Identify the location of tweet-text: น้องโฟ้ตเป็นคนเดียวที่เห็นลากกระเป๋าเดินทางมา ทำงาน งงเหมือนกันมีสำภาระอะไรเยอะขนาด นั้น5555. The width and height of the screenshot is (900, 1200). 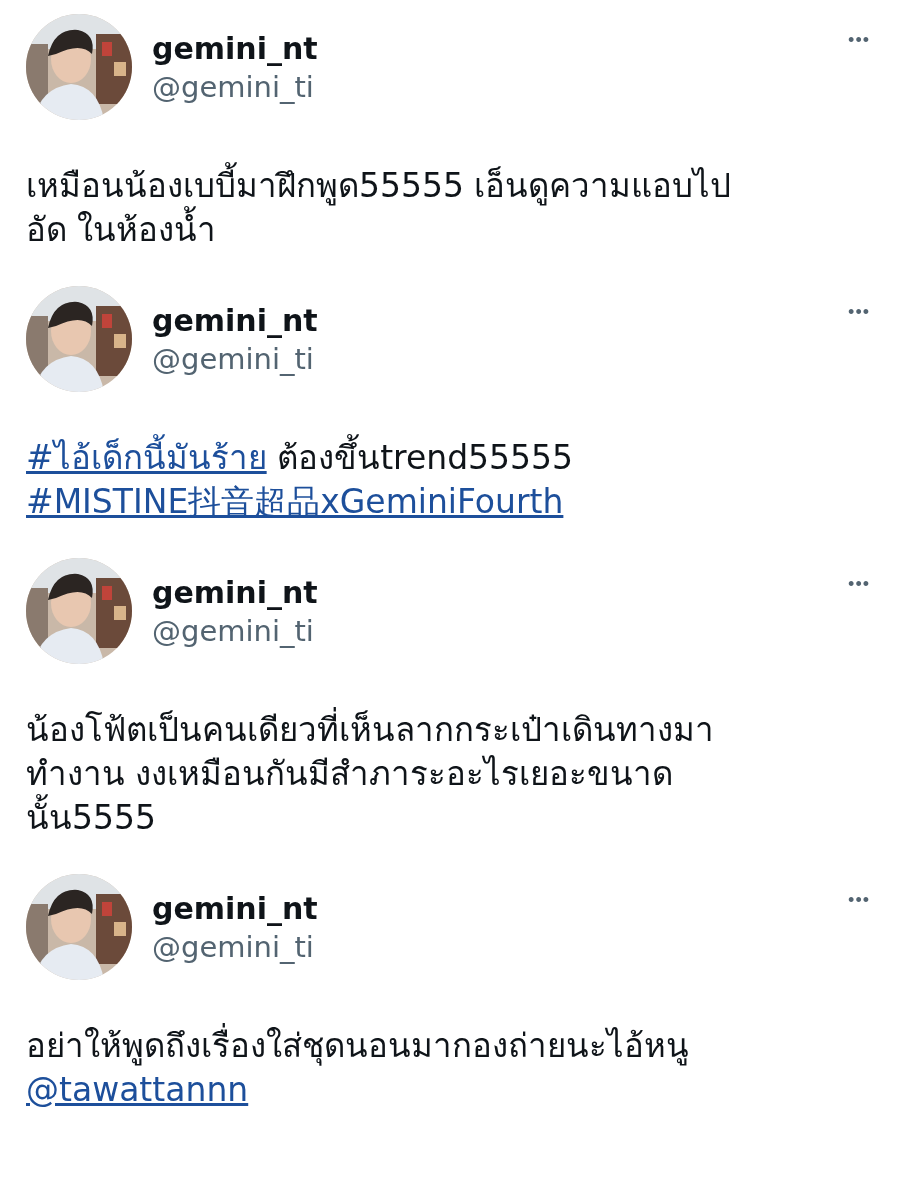
(370, 774).